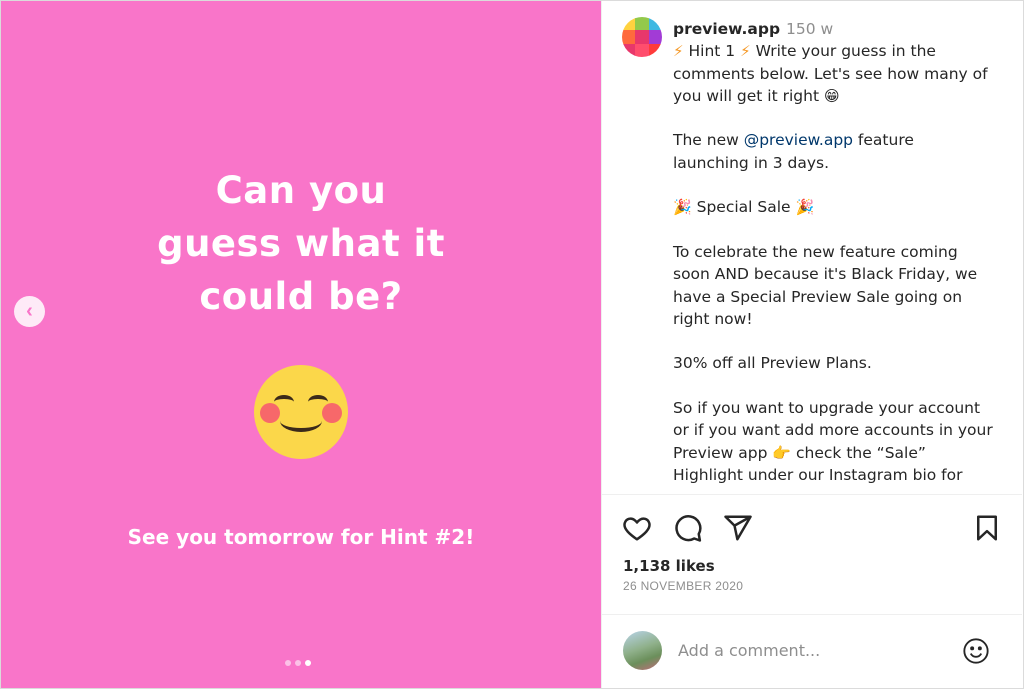  I want to click on grinning-emoji: 😁, so click(831, 95).